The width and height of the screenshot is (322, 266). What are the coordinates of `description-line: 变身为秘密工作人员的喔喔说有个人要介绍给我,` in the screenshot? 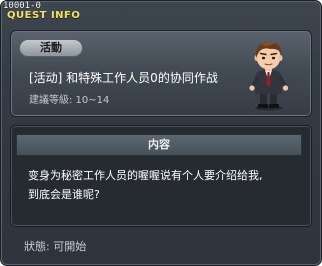 It's located at (145, 175).